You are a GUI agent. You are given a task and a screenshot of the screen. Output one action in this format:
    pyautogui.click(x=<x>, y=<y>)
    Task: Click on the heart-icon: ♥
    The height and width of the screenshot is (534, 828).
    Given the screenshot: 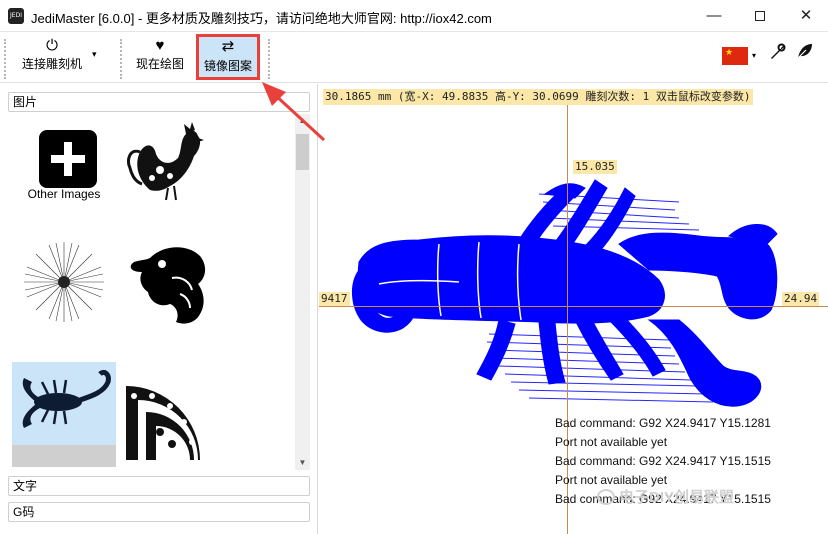 What is the action you would take?
    pyautogui.click(x=160, y=45)
    